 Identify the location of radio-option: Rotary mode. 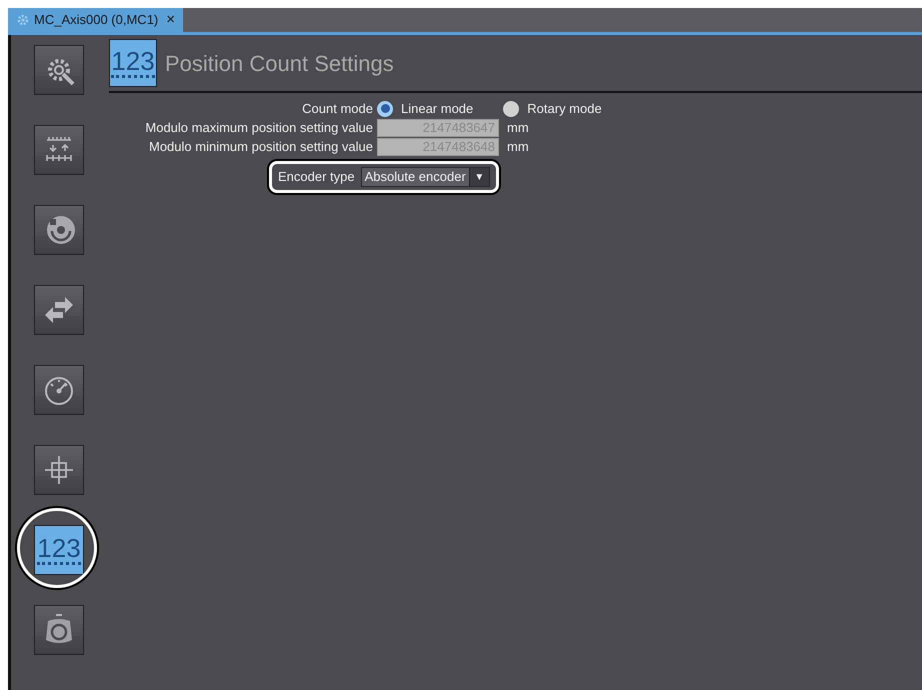
(552, 108).